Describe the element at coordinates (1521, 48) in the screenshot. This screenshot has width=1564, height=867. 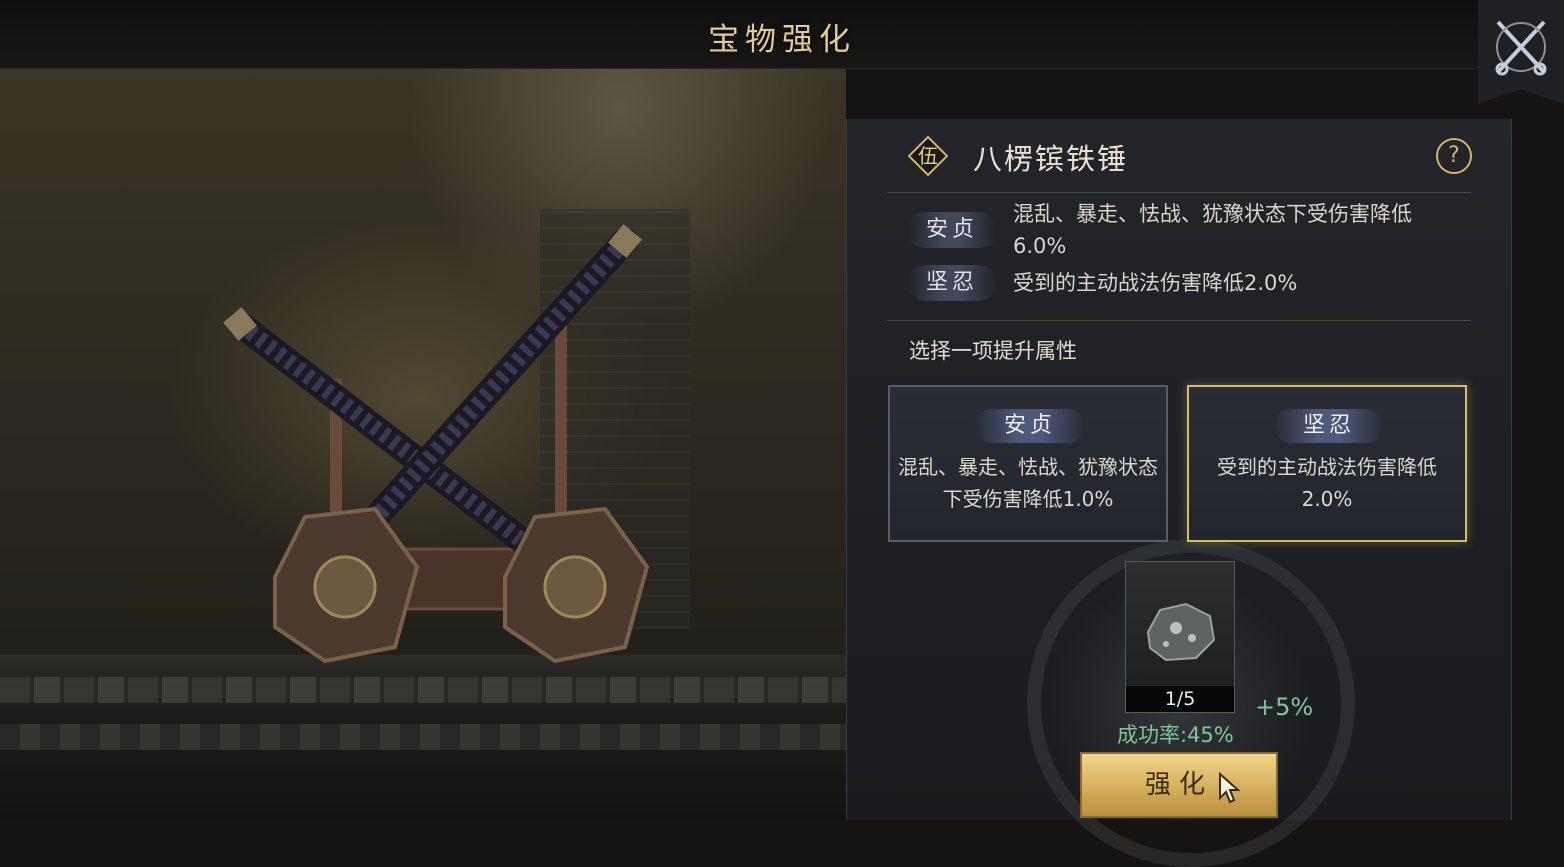
I see `crossed-swords-icon` at that location.